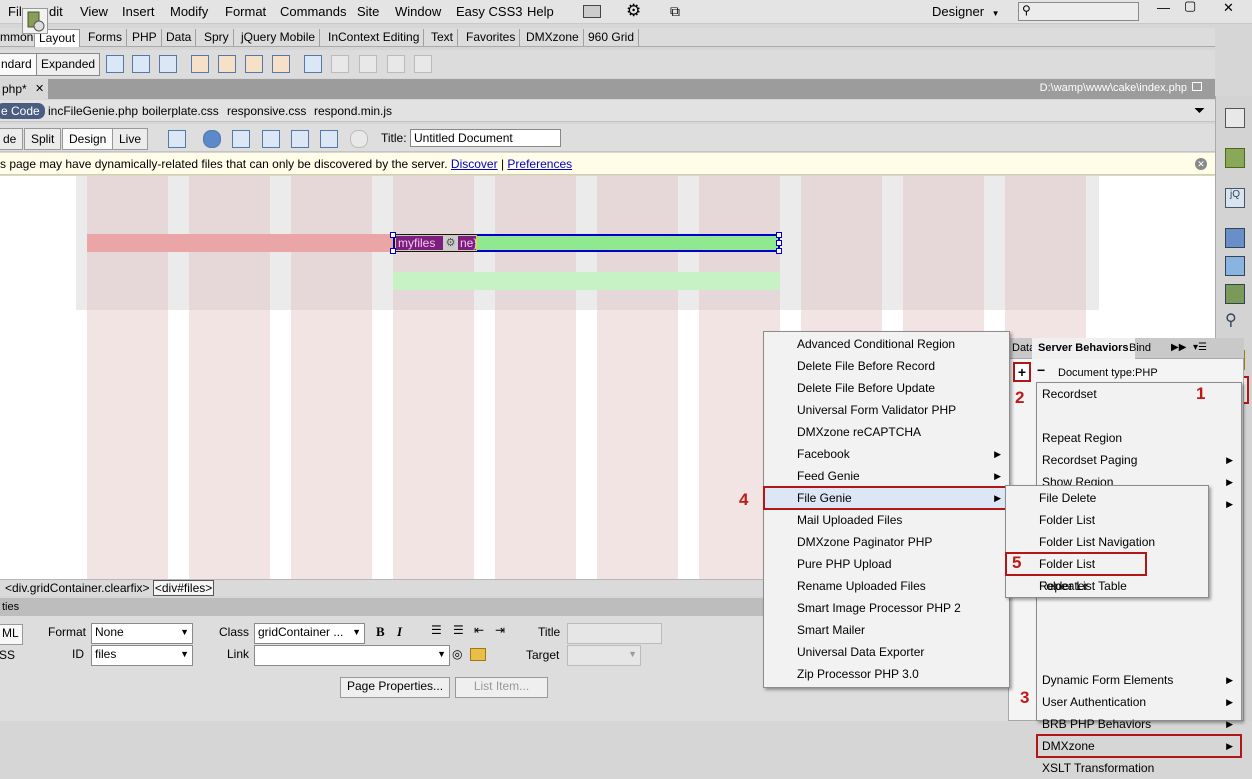 The image size is (1252, 779). Describe the element at coordinates (478, 654) in the screenshot. I see `folder-icon` at that location.